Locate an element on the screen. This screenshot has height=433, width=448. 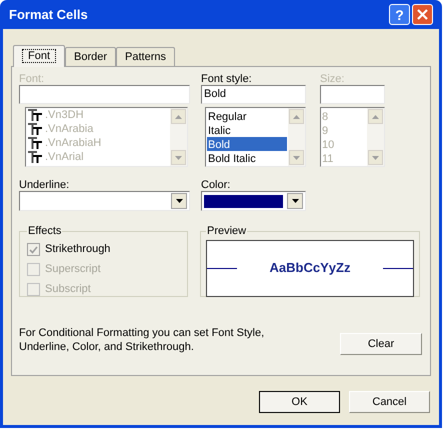
close-icon is located at coordinates (422, 14).